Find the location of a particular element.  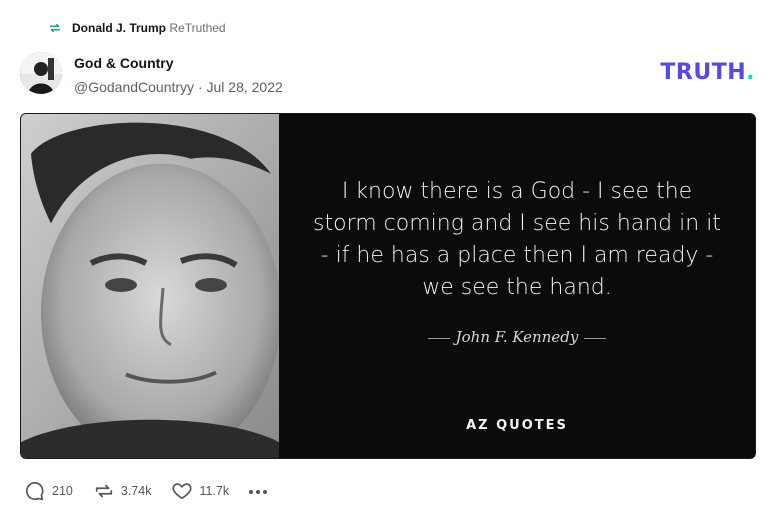

author-name: God & Country is located at coordinates (178, 63).